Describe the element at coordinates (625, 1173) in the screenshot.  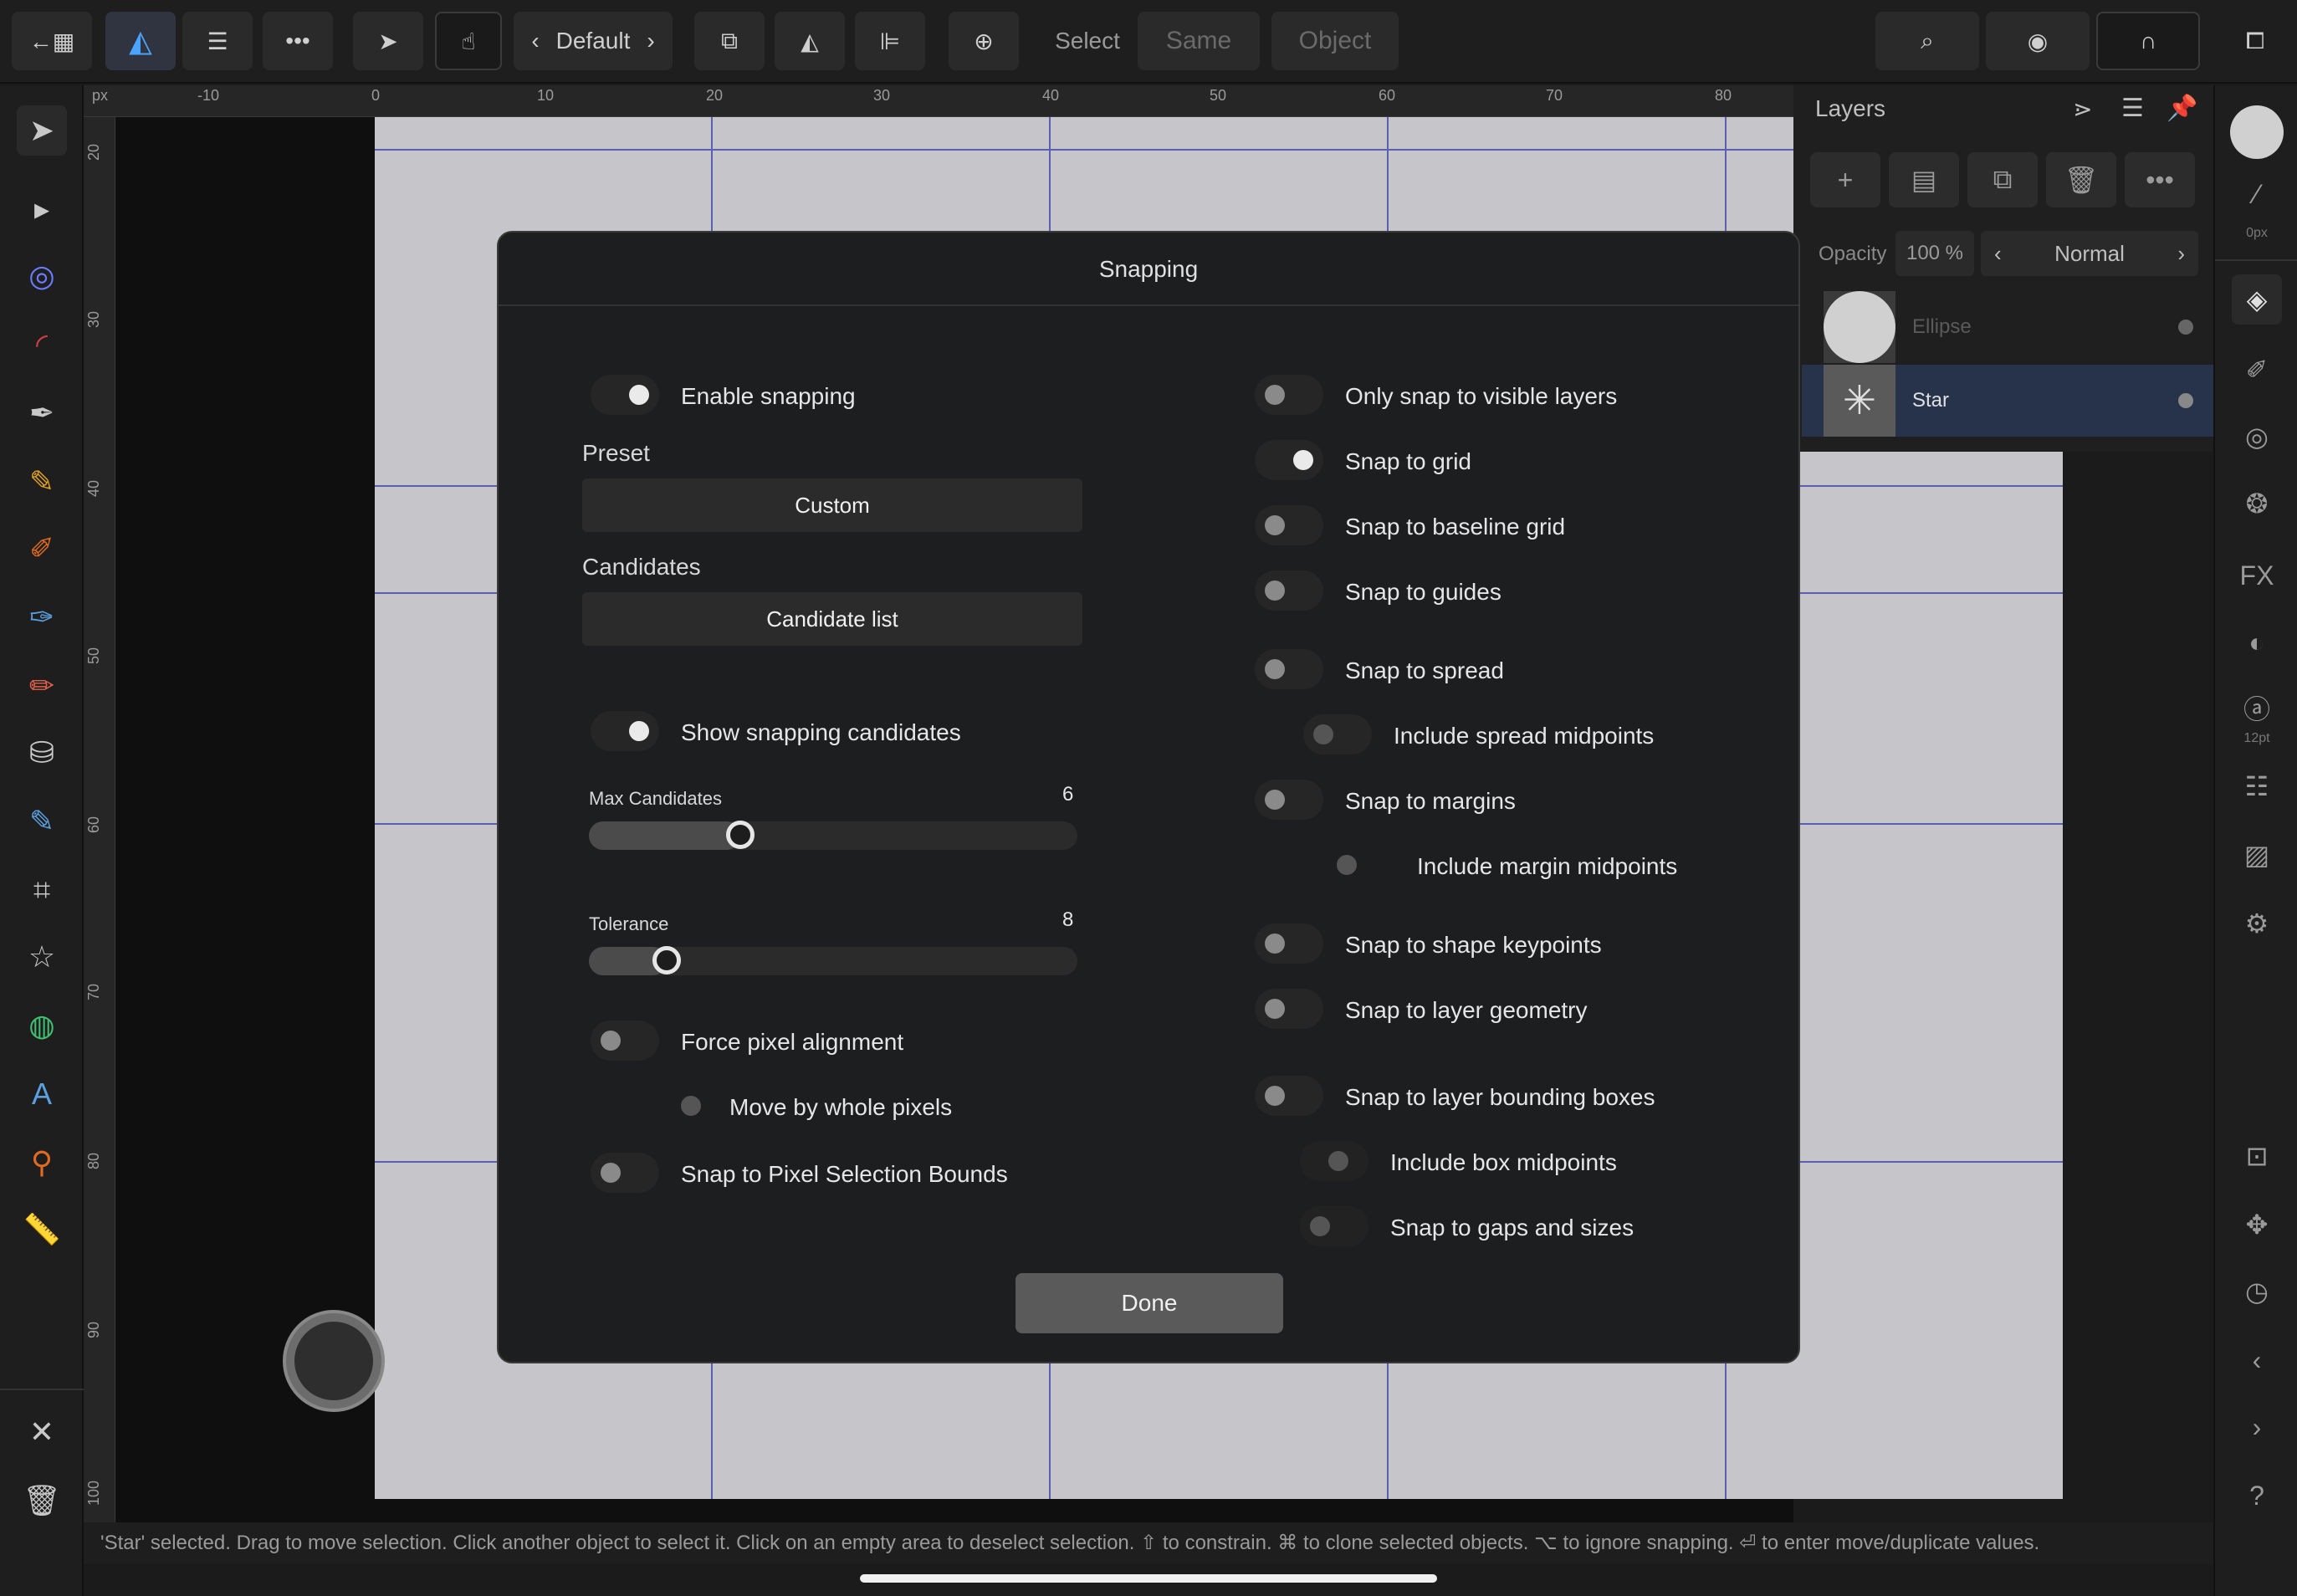
I see `snap-pixel-selection-toggle` at that location.